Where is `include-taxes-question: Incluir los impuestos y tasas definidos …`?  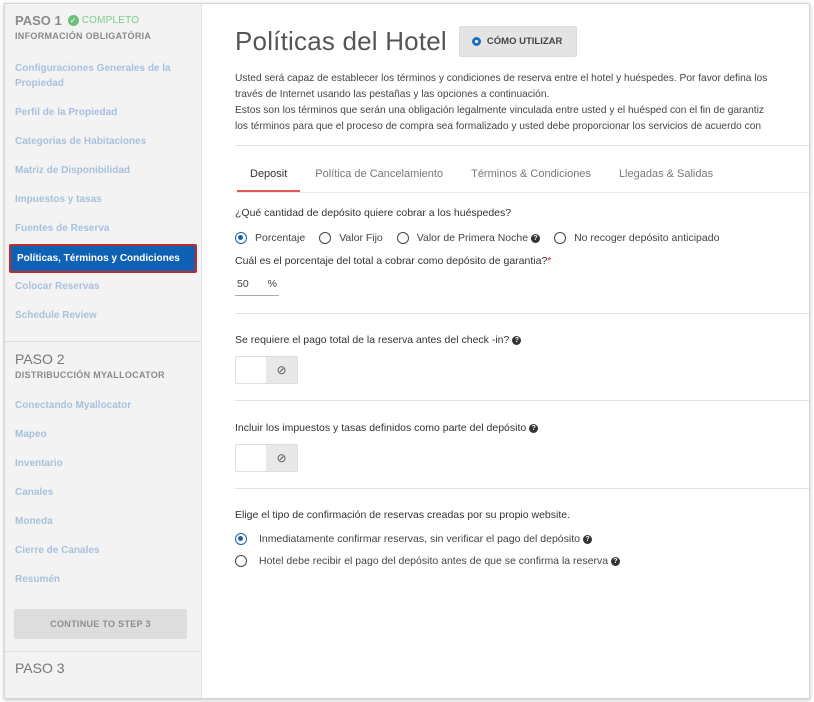
include-taxes-question: Incluir los impuestos y tasas definidos … is located at coordinates (522, 428).